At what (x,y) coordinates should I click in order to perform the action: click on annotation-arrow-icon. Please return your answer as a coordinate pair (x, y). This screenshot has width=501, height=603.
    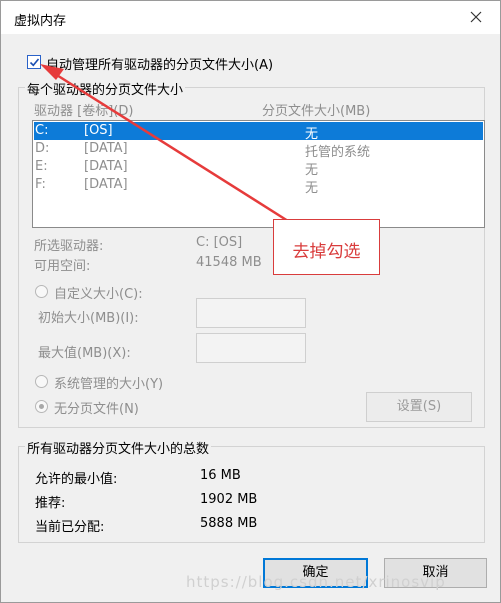
    Looking at the image, I should click on (164, 143).